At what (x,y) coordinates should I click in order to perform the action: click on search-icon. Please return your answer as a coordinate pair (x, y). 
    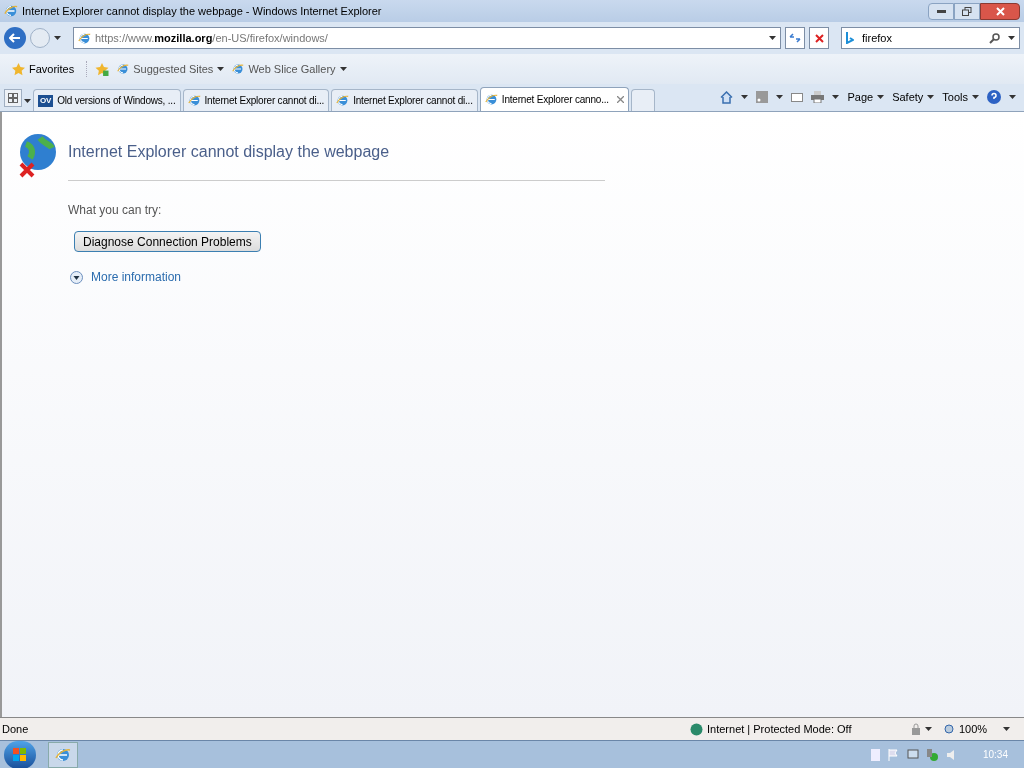
    Looking at the image, I should click on (994, 38).